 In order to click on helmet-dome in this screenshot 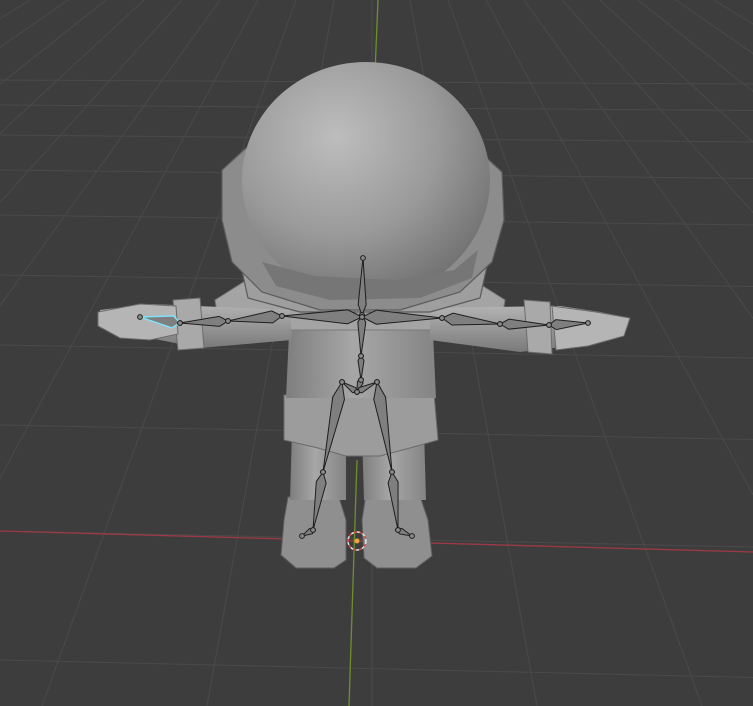, I will do `click(366, 180)`.